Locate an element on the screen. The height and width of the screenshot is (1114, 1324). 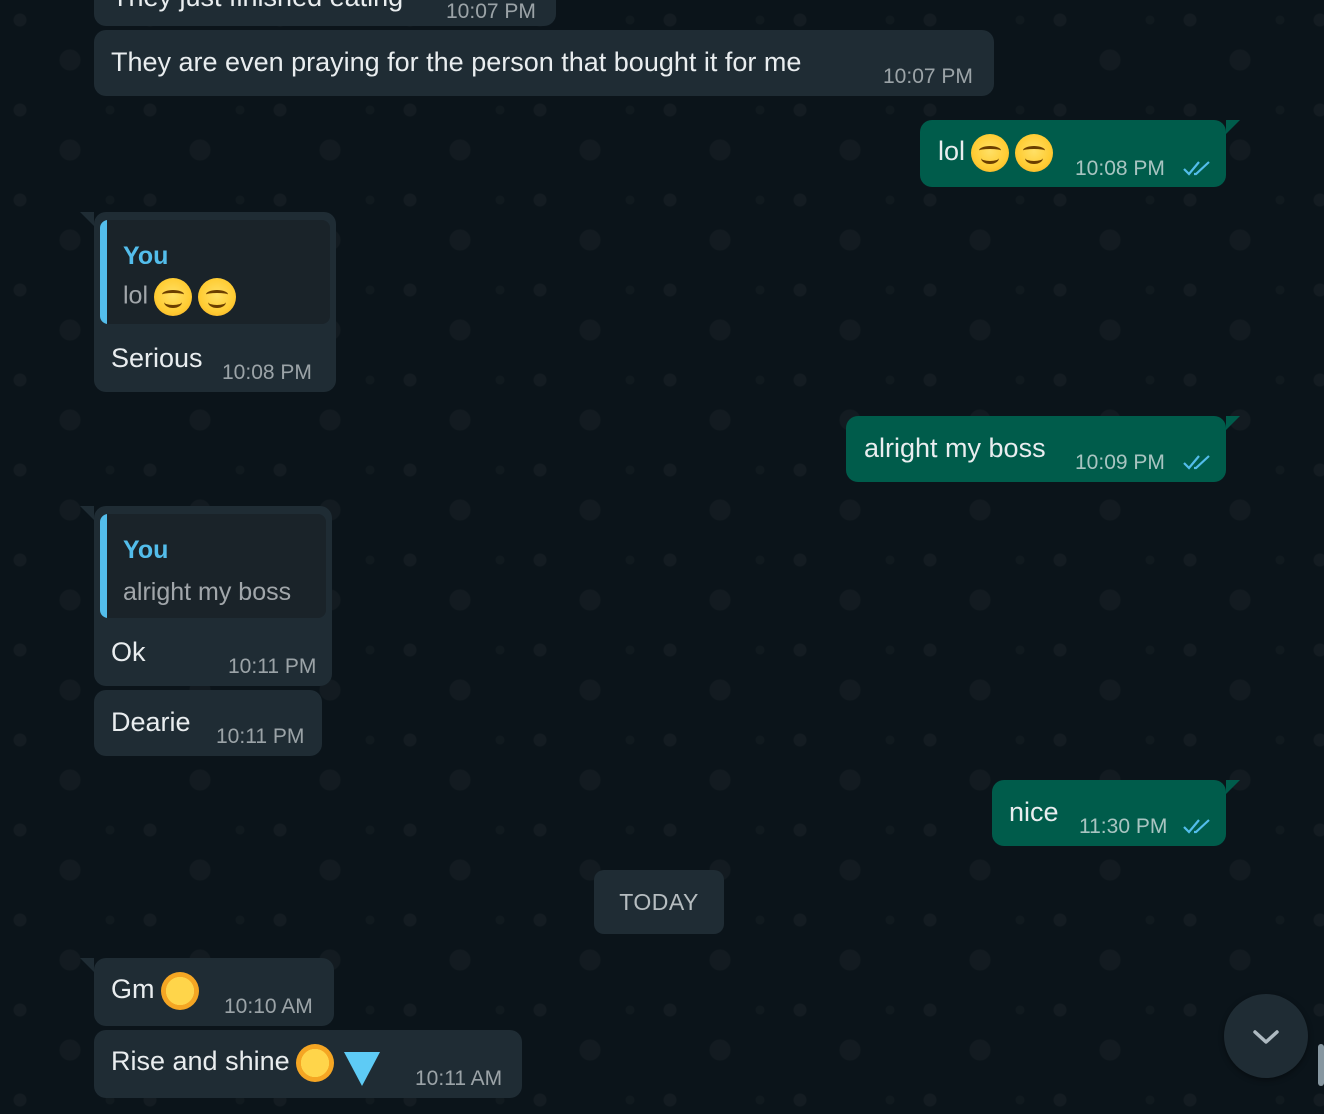
message-incoming: Rise and shine 10:11 AM is located at coordinates (308, 1064).